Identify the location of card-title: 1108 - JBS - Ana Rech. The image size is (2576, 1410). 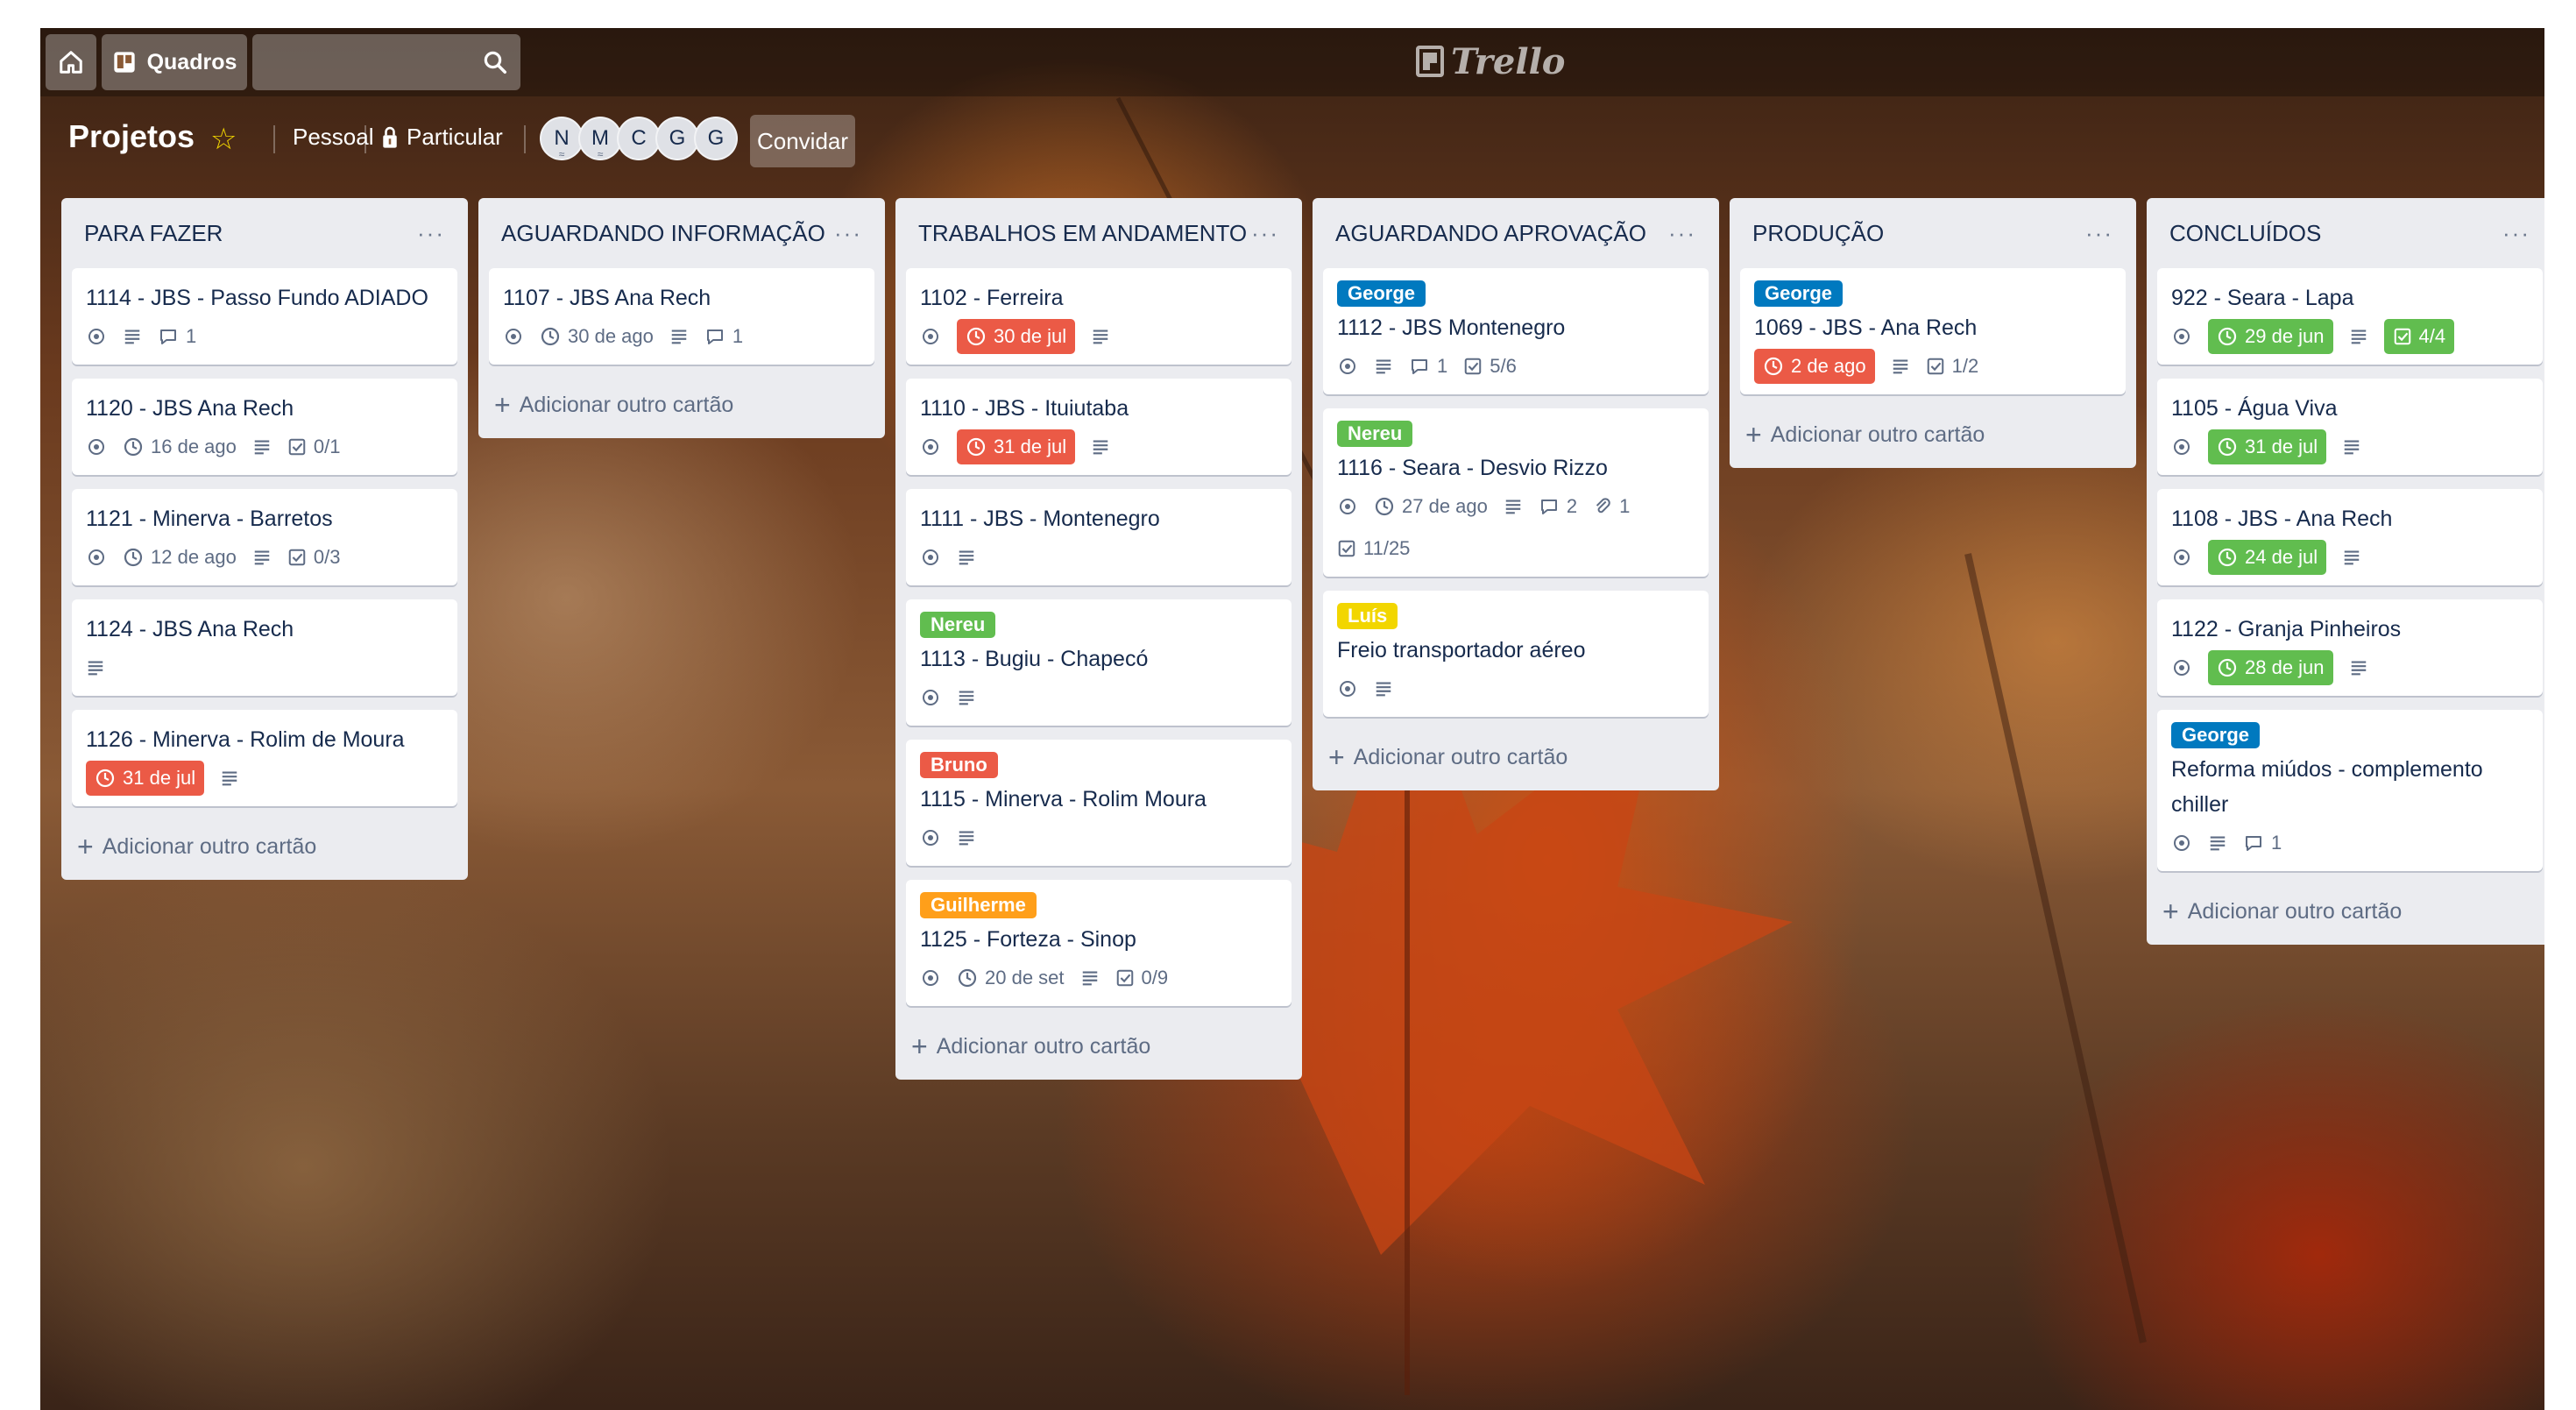
(2282, 519).